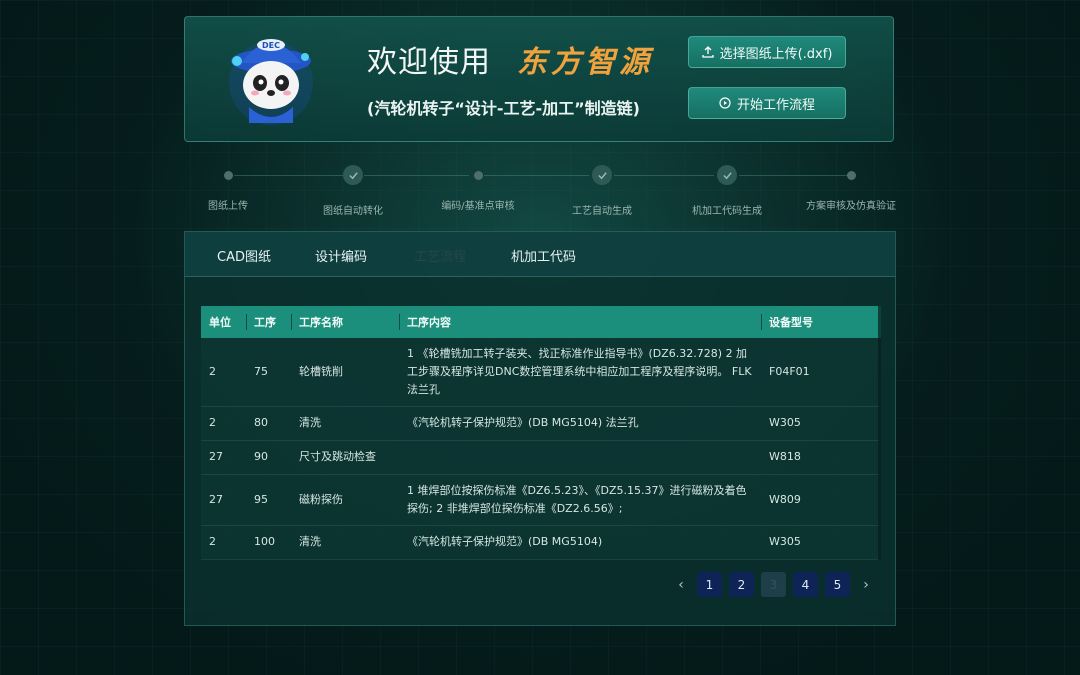  What do you see at coordinates (268, 322) in the screenshot?
I see `column-header: 工序` at bounding box center [268, 322].